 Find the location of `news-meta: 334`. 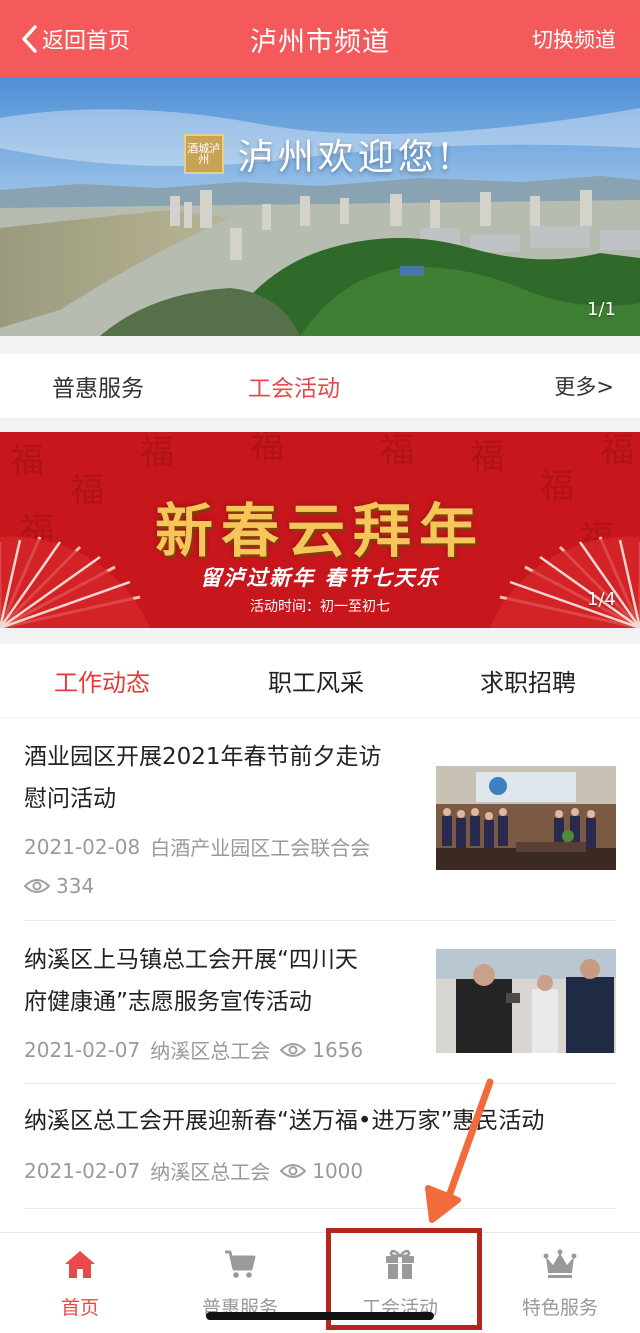

news-meta: 334 is located at coordinates (59, 886).